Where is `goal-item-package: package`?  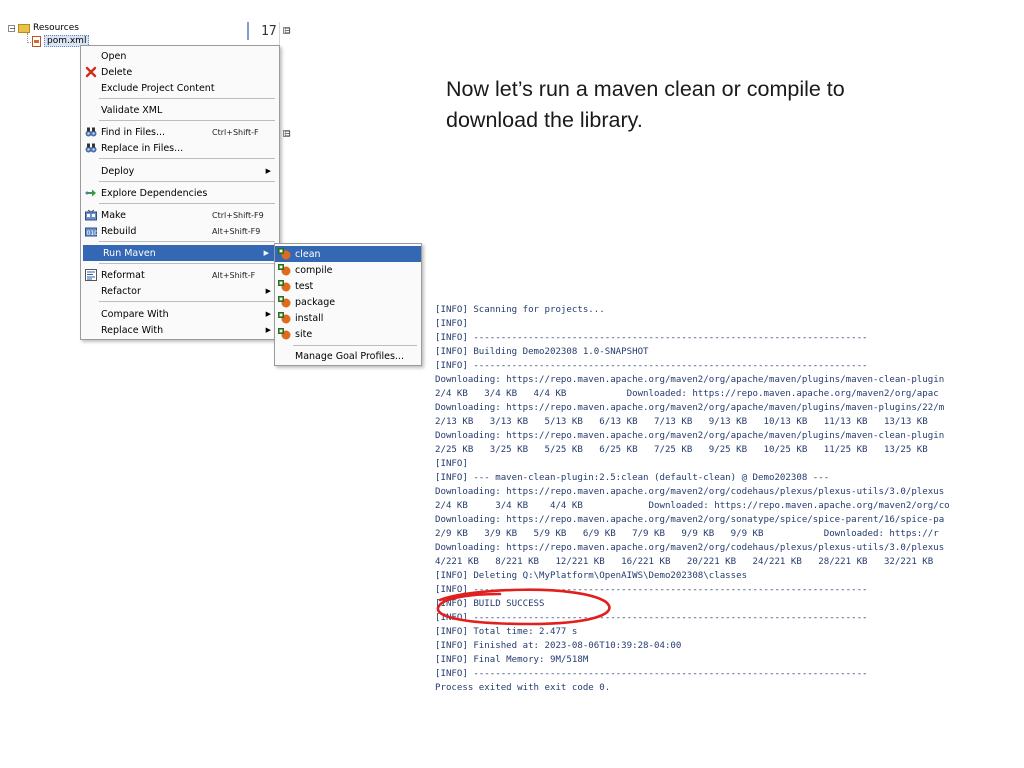
goal-item-package: package is located at coordinates (348, 302).